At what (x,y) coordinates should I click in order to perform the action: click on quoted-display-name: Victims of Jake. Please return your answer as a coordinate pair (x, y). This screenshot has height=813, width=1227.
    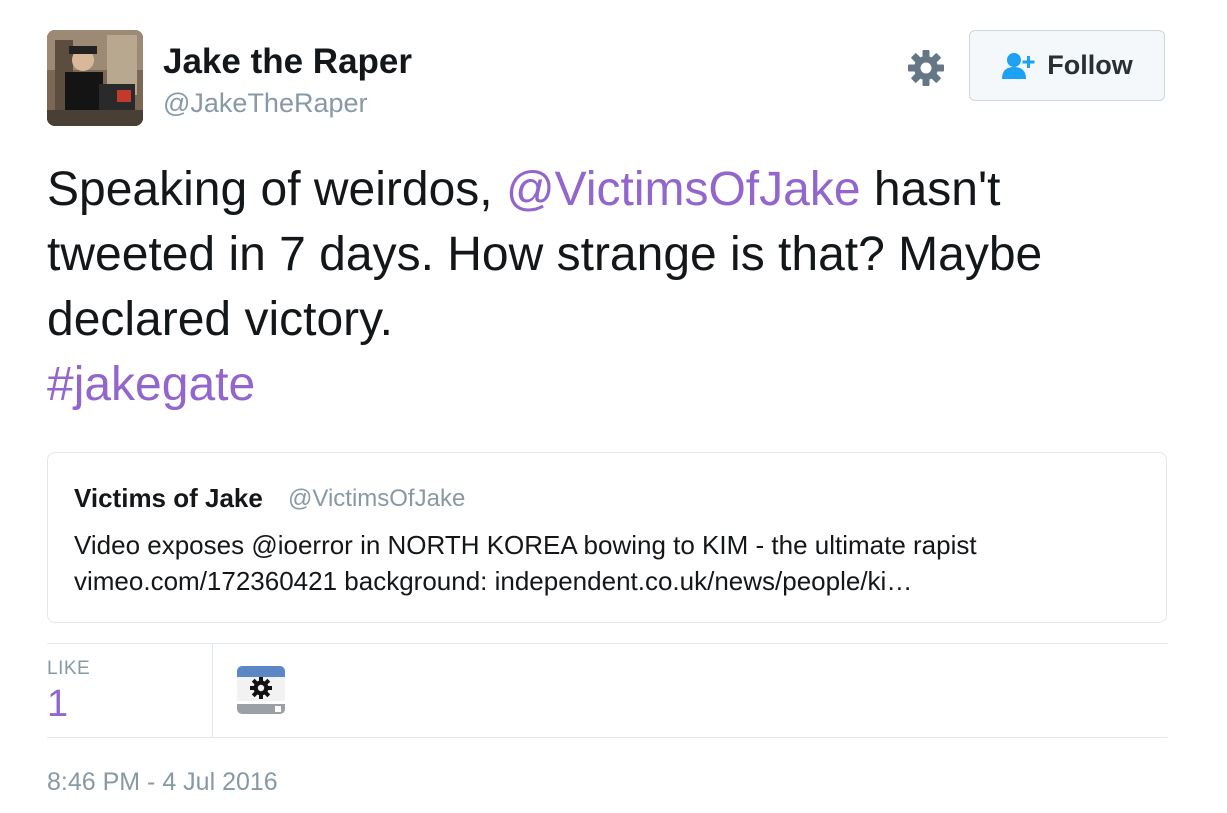
    Looking at the image, I should click on (168, 498).